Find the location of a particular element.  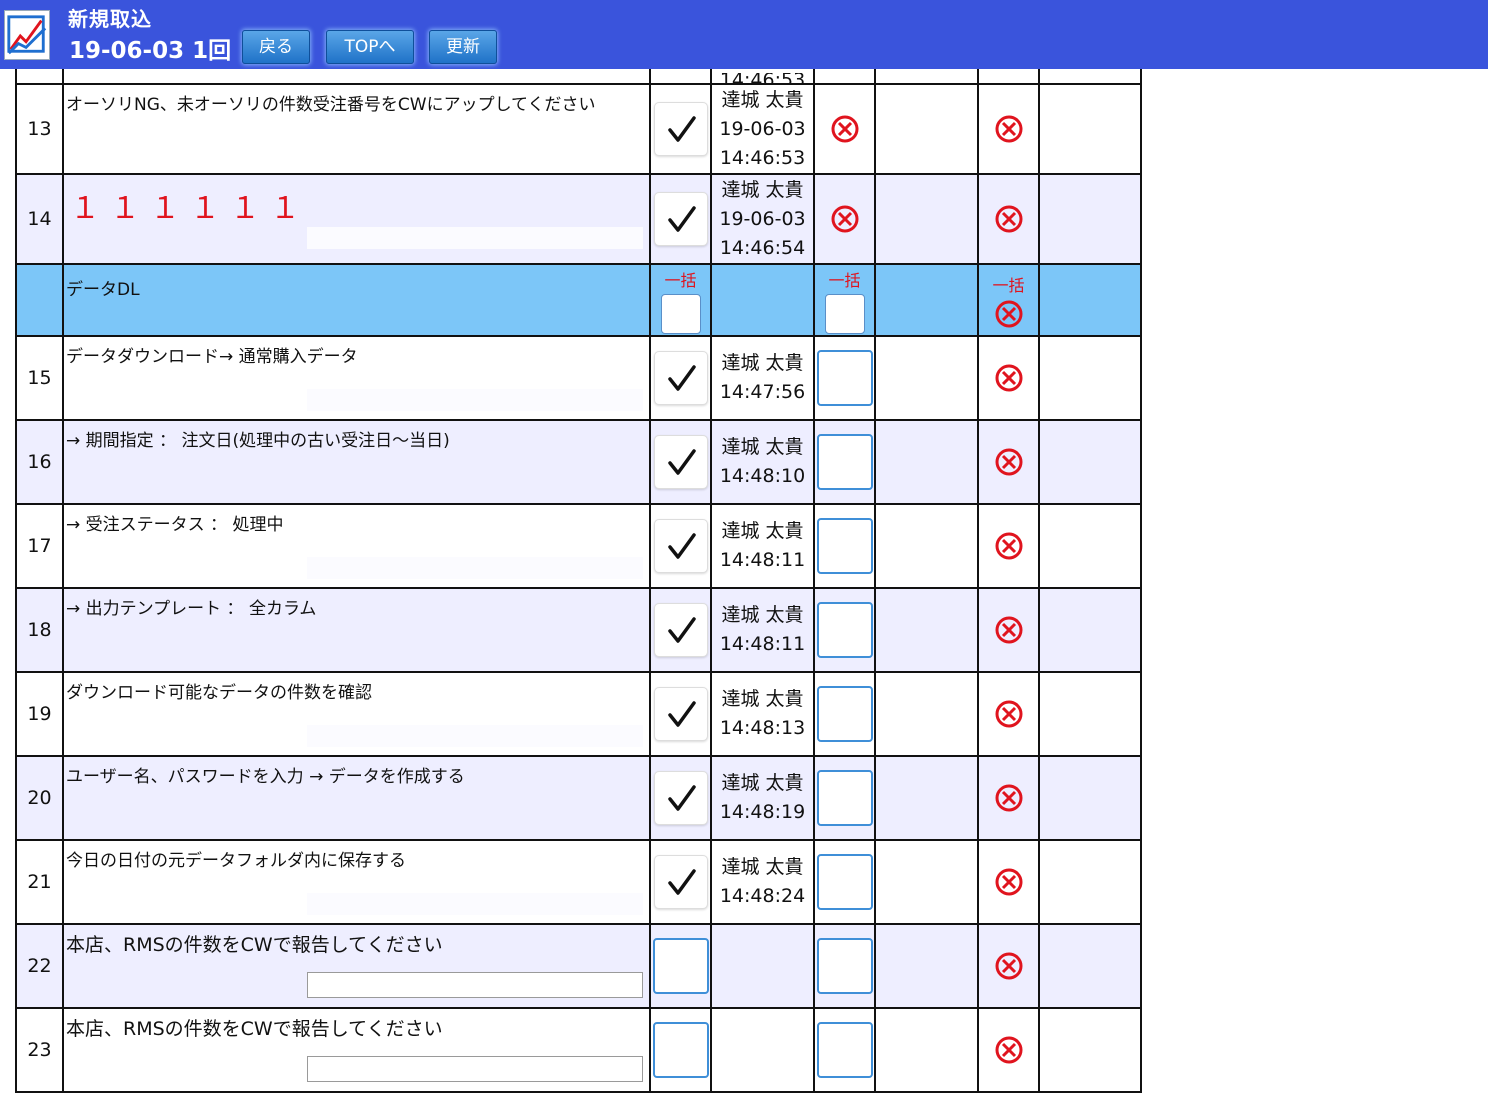

row-number: 14 is located at coordinates (39, 219).